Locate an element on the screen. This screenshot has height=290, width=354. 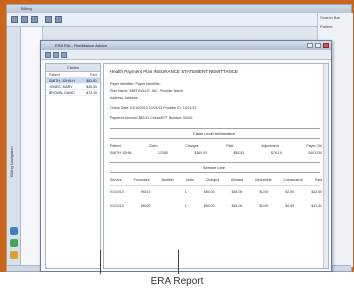
era-toolbar is located at coordinates (186, 55).